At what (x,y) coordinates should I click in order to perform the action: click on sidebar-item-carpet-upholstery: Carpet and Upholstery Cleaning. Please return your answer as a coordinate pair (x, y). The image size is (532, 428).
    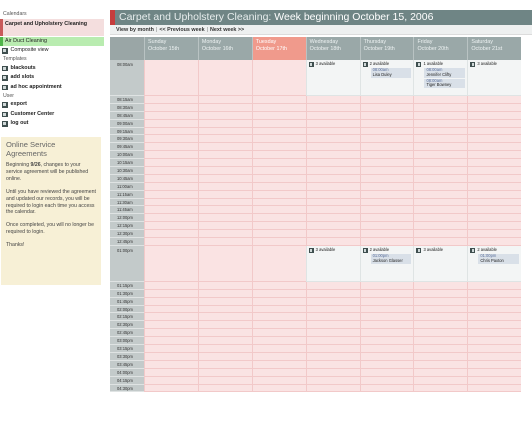
    Looking at the image, I should click on (52, 27).